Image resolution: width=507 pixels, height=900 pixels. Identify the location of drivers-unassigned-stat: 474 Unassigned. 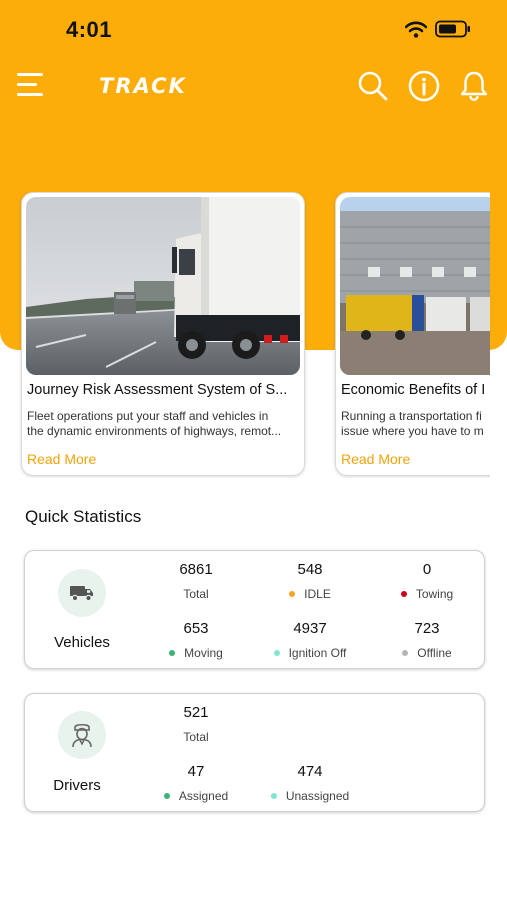
(310, 783).